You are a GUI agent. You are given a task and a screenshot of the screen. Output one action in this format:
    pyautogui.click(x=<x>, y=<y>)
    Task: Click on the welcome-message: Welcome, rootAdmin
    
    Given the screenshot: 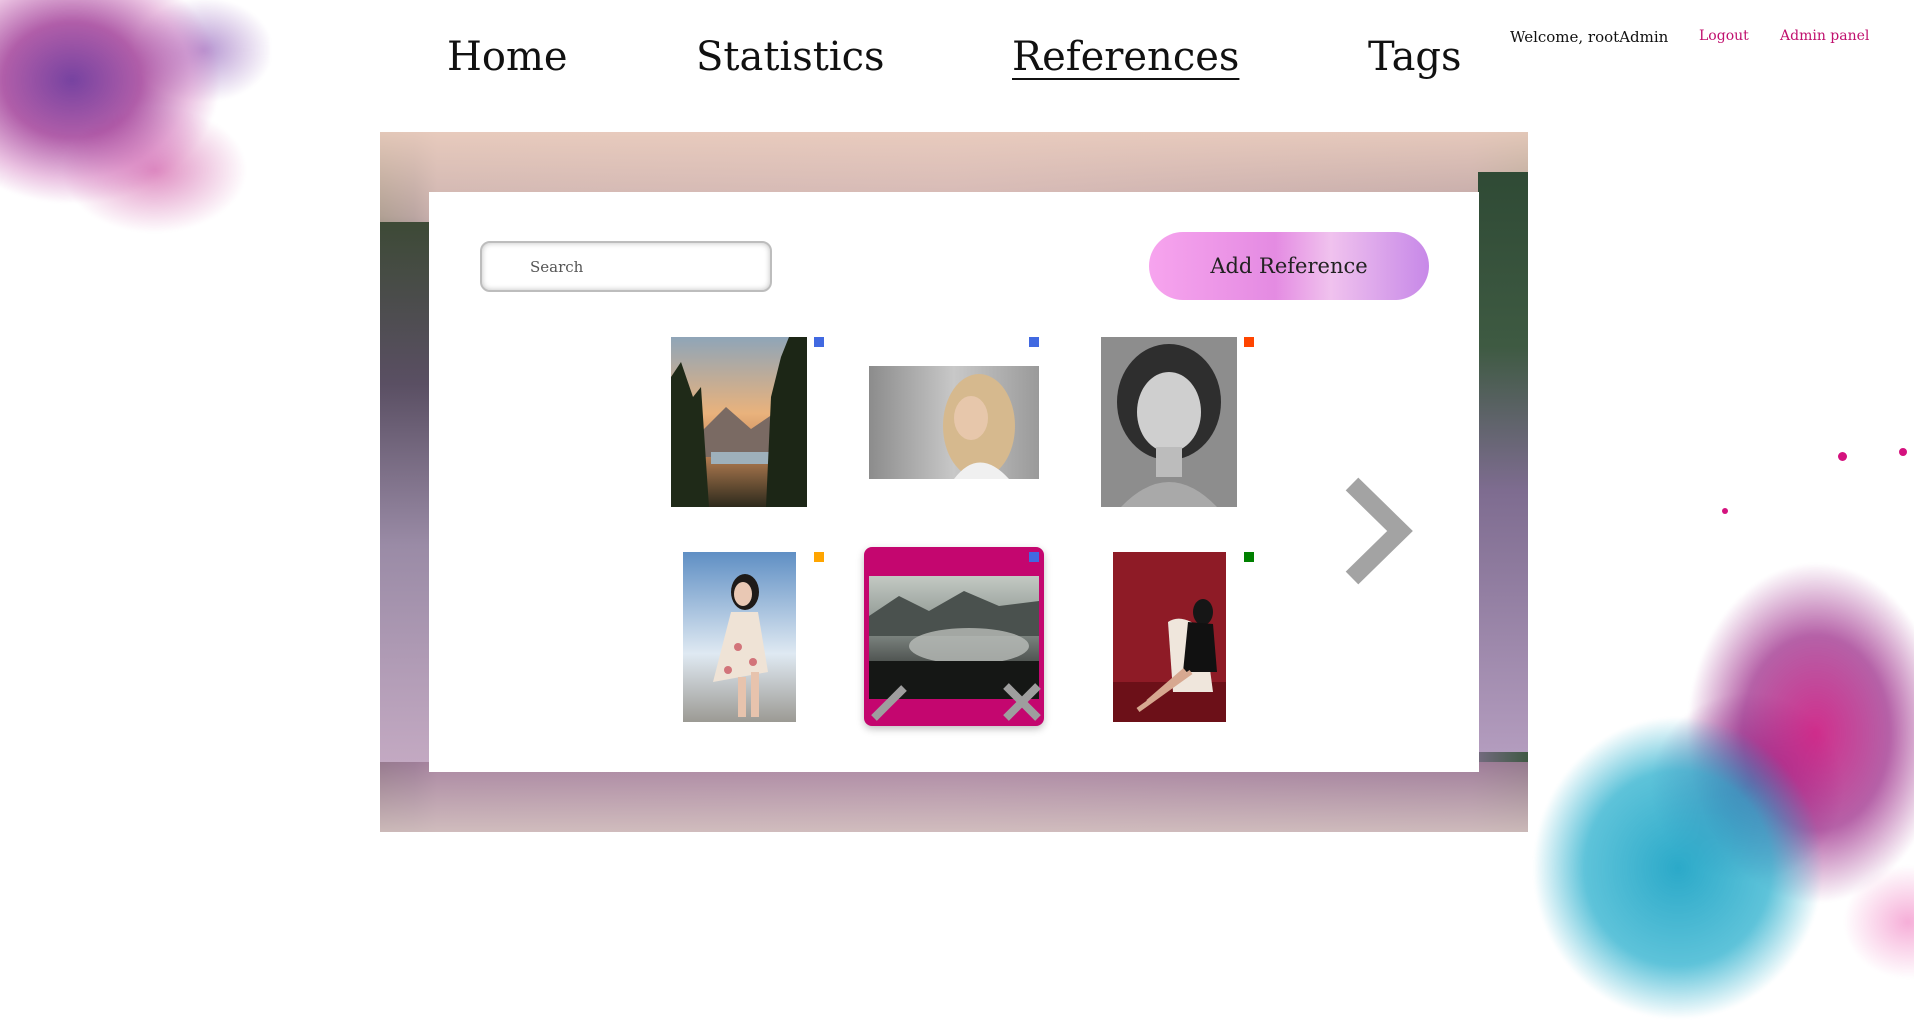 What is the action you would take?
    pyautogui.click(x=1589, y=37)
    